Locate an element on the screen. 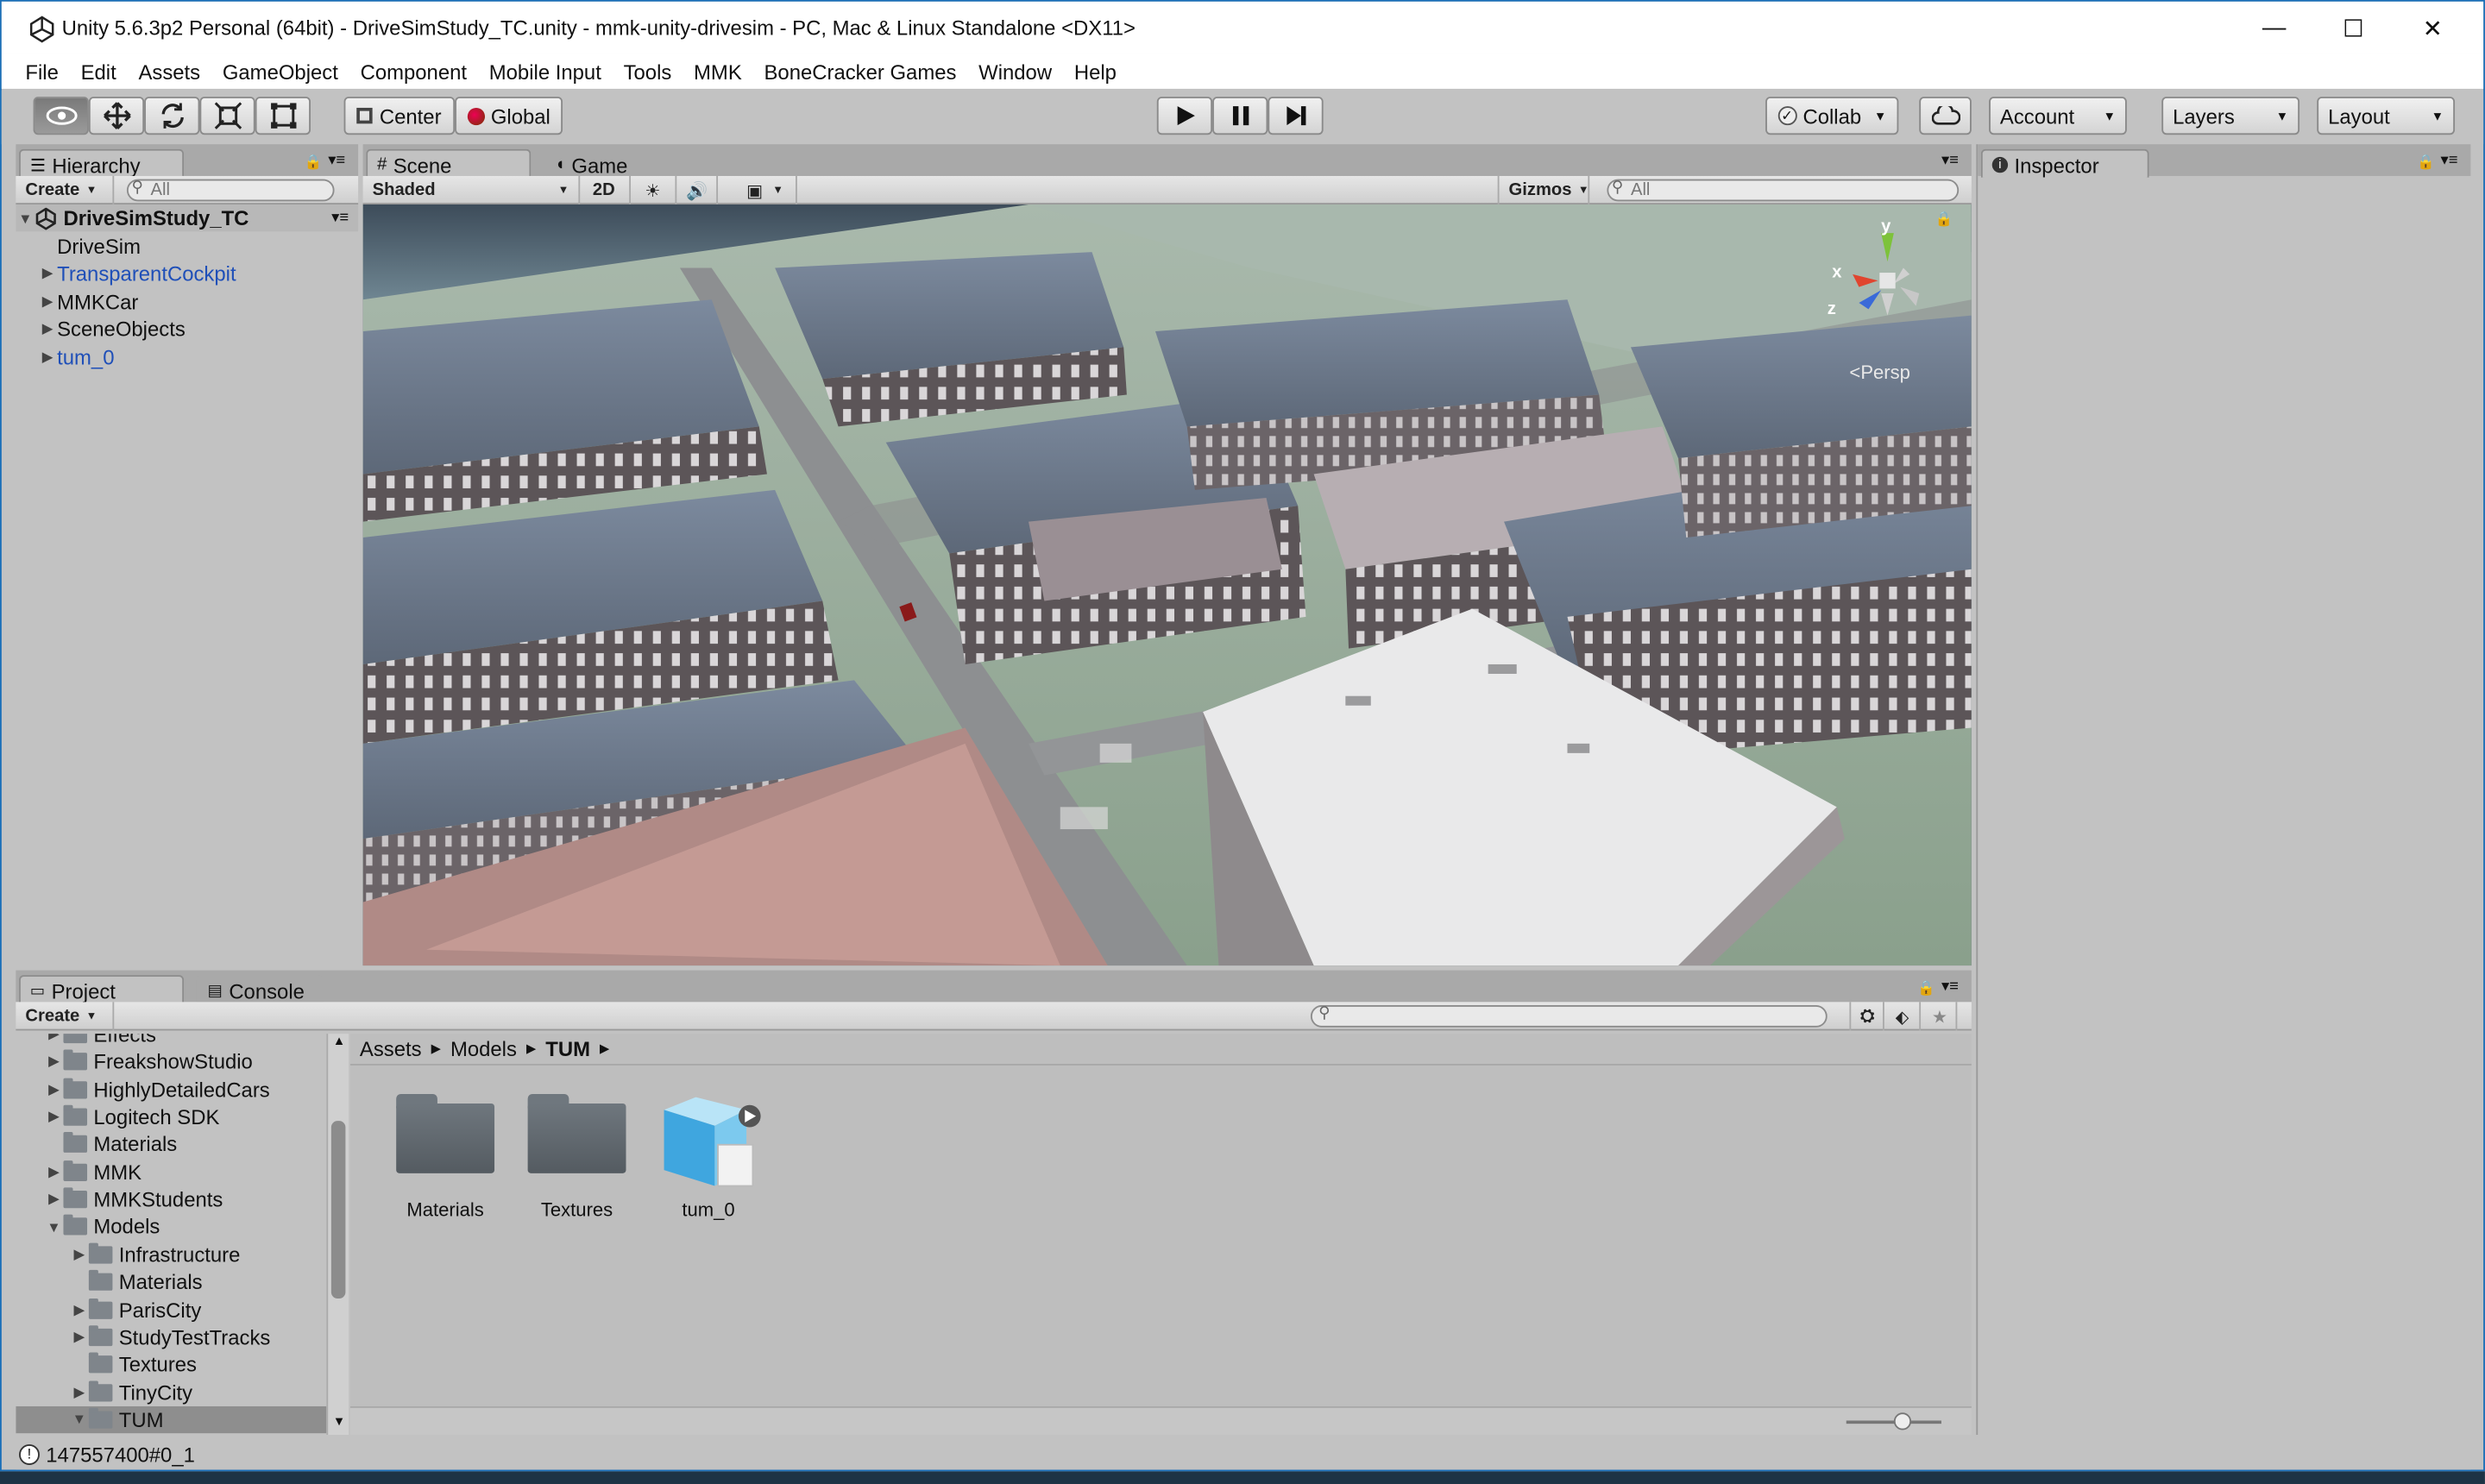 Image resolution: width=2485 pixels, height=1484 pixels. project-tree-item: ▶ HighlyDetailedCars is located at coordinates (171, 1089).